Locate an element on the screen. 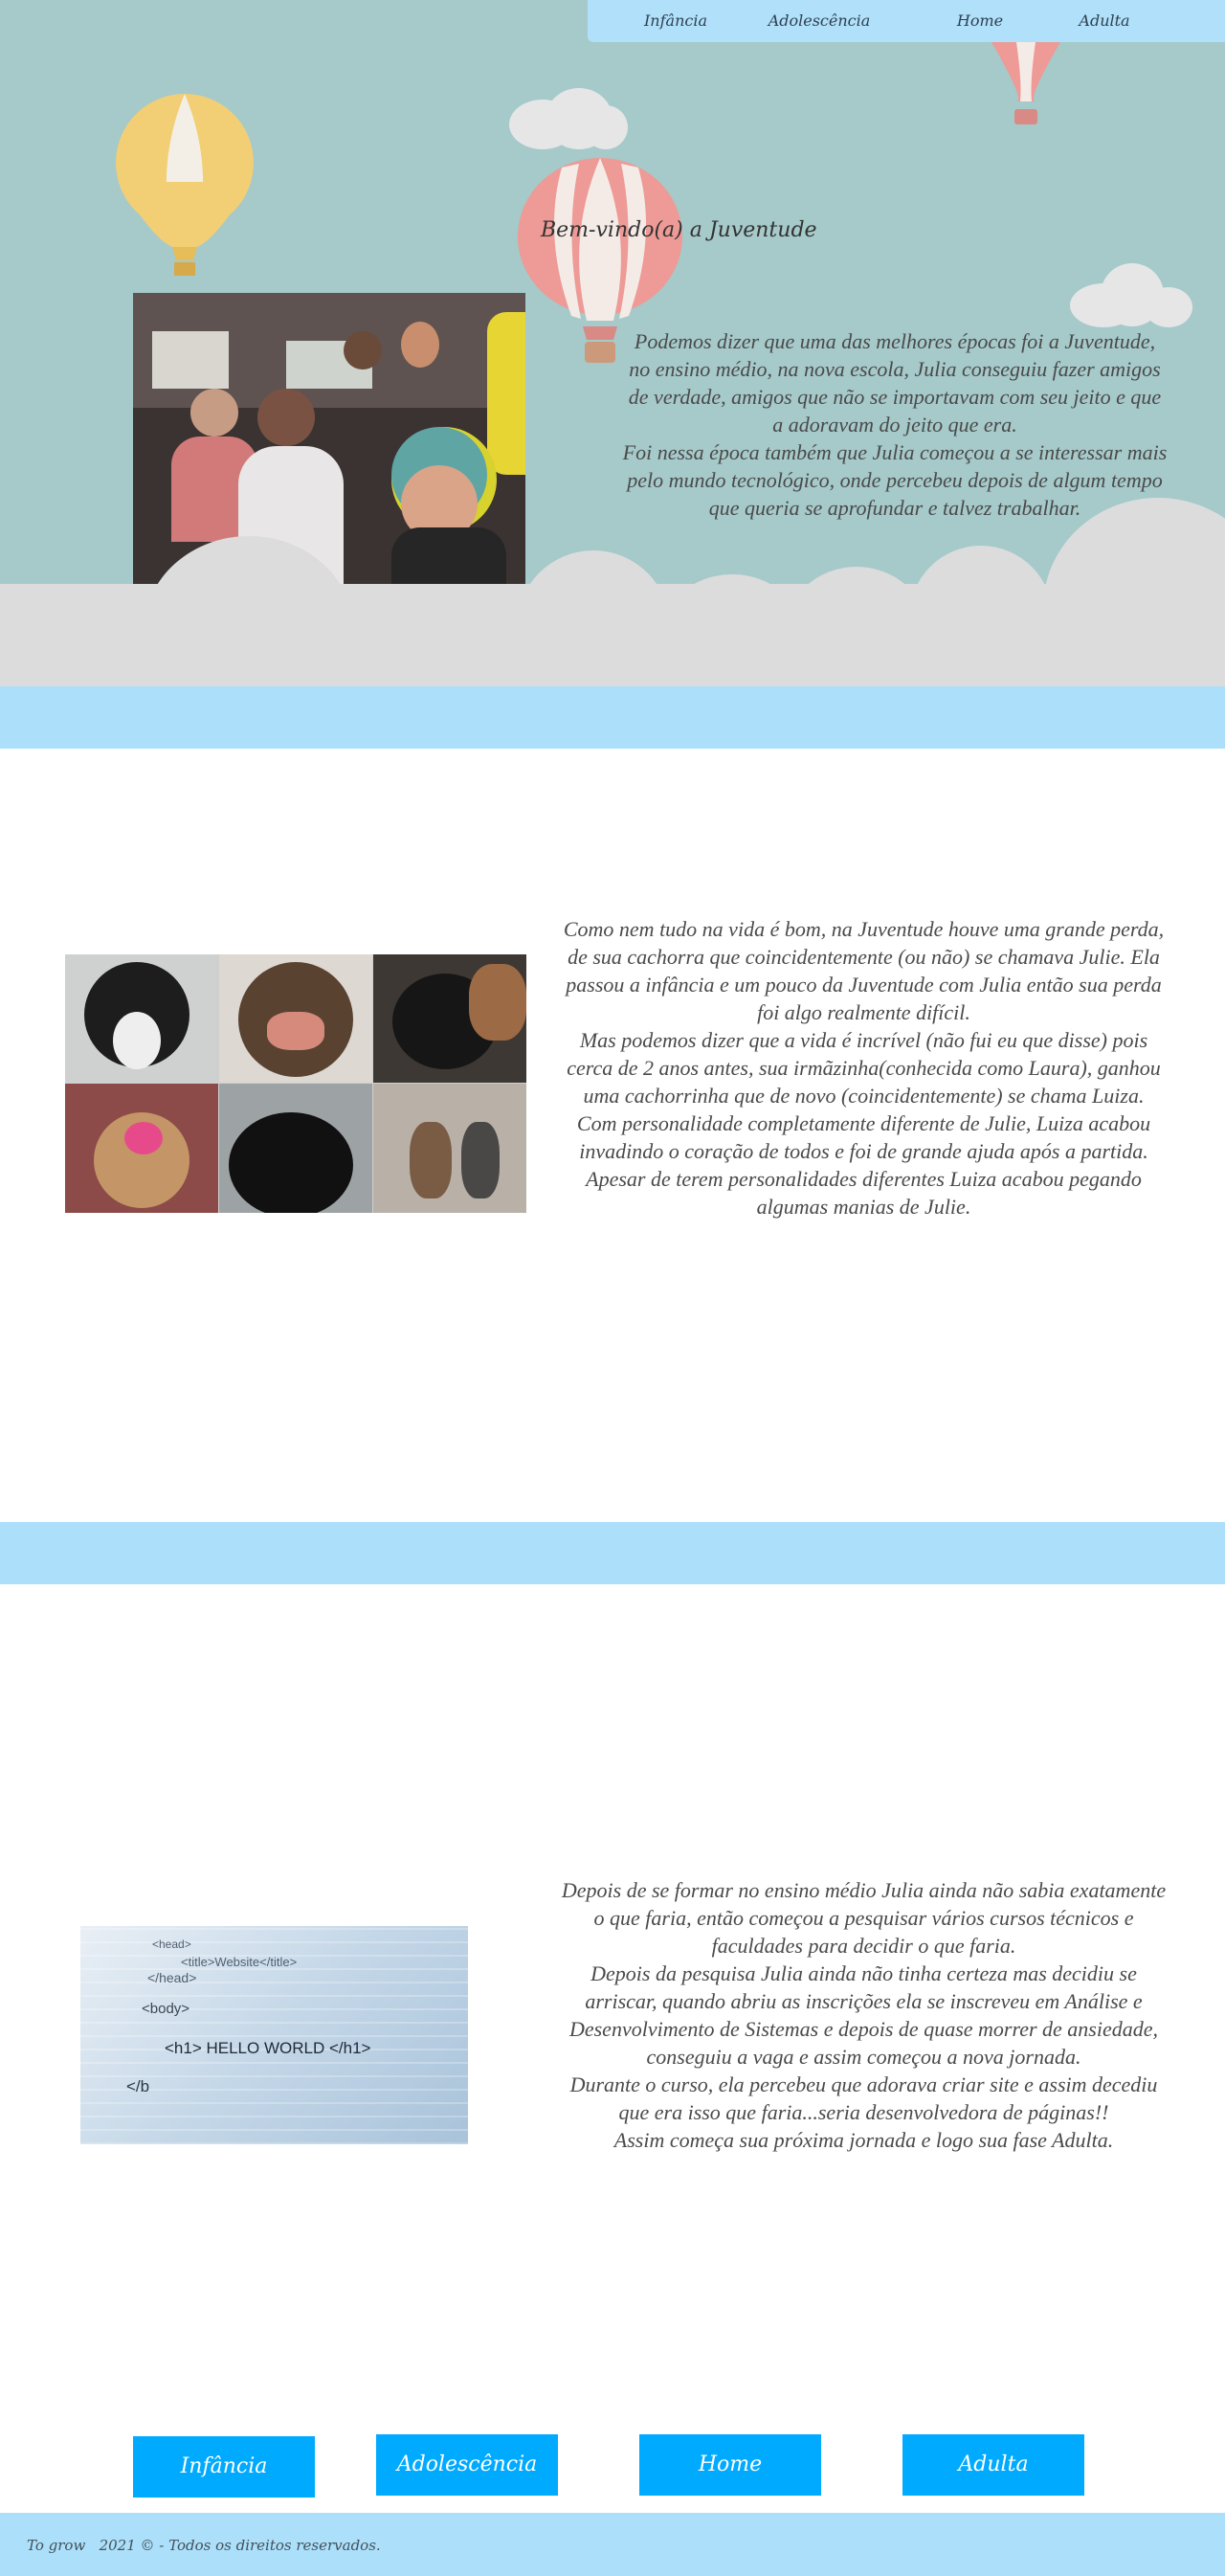 The width and height of the screenshot is (1225, 2576). nav-link-adulta: Adulta is located at coordinates (1104, 21).